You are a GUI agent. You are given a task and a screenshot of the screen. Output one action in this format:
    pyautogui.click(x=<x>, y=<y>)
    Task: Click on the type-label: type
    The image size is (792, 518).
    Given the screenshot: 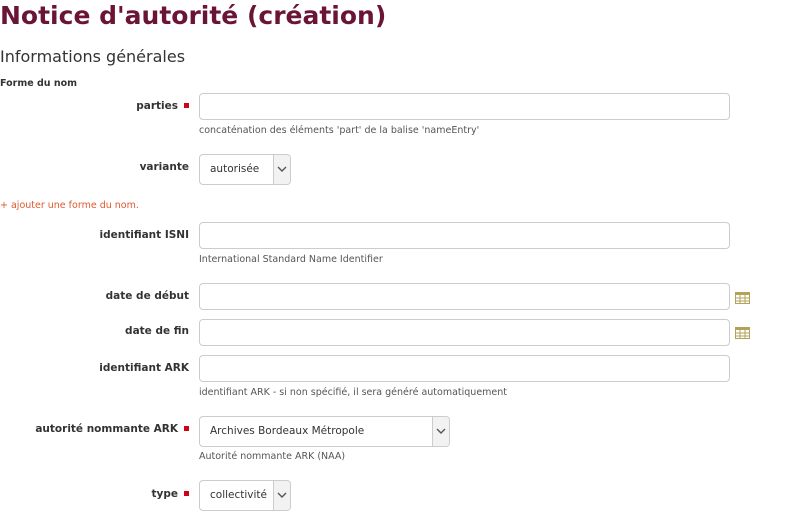 What is the action you would take?
    pyautogui.click(x=170, y=494)
    